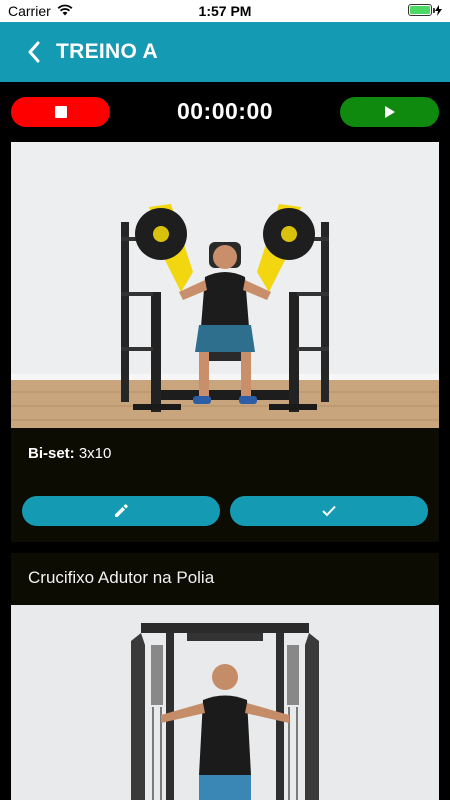  What do you see at coordinates (51, 453) in the screenshot?
I see `set-label: Bi-set:` at bounding box center [51, 453].